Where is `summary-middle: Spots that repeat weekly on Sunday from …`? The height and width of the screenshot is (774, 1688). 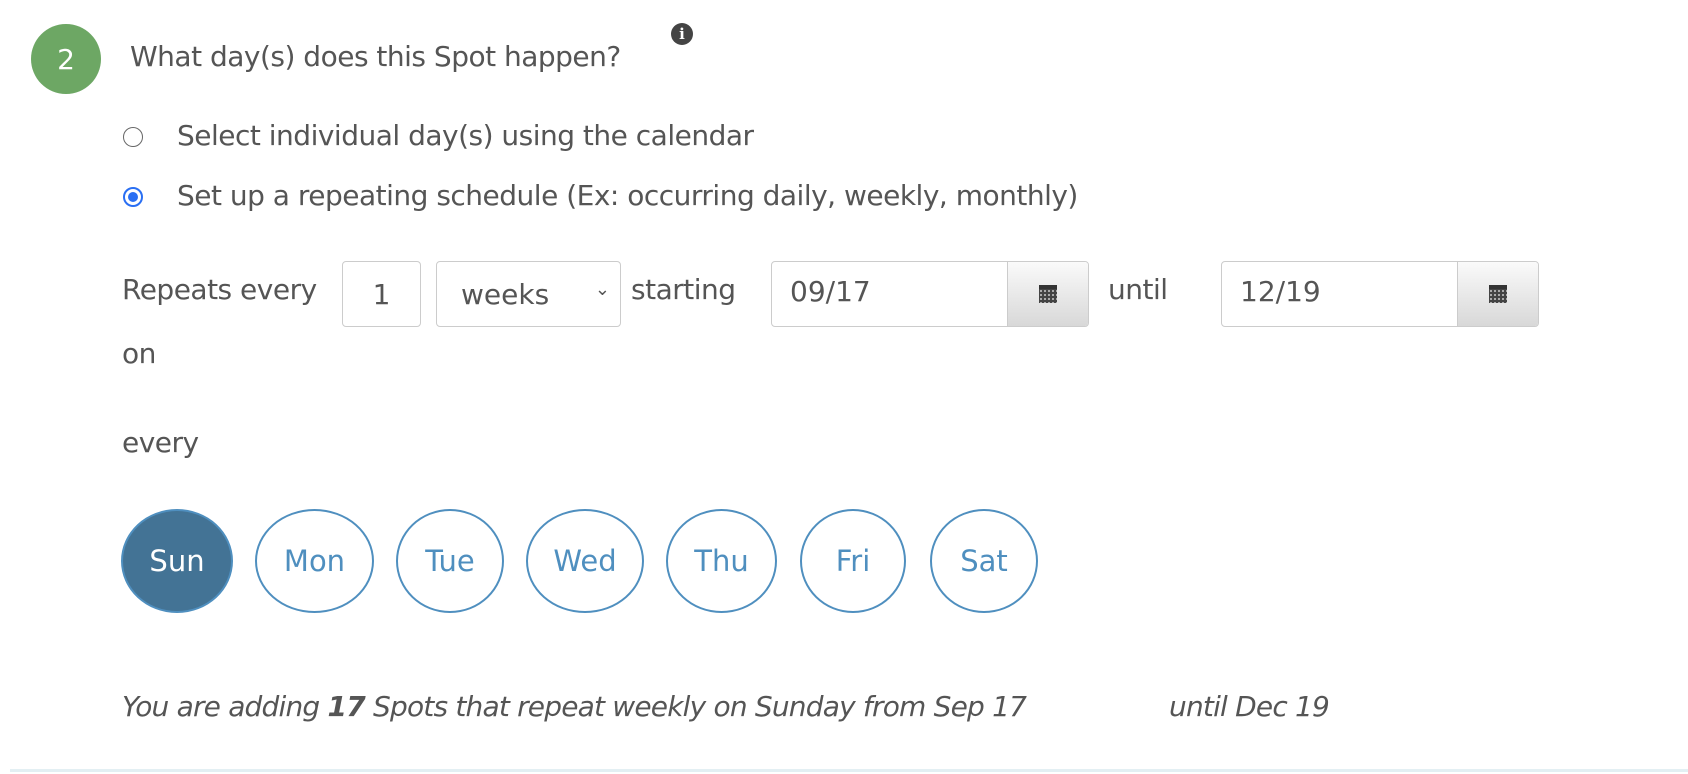 summary-middle: Spots that repeat weekly on Sunday from … is located at coordinates (695, 706).